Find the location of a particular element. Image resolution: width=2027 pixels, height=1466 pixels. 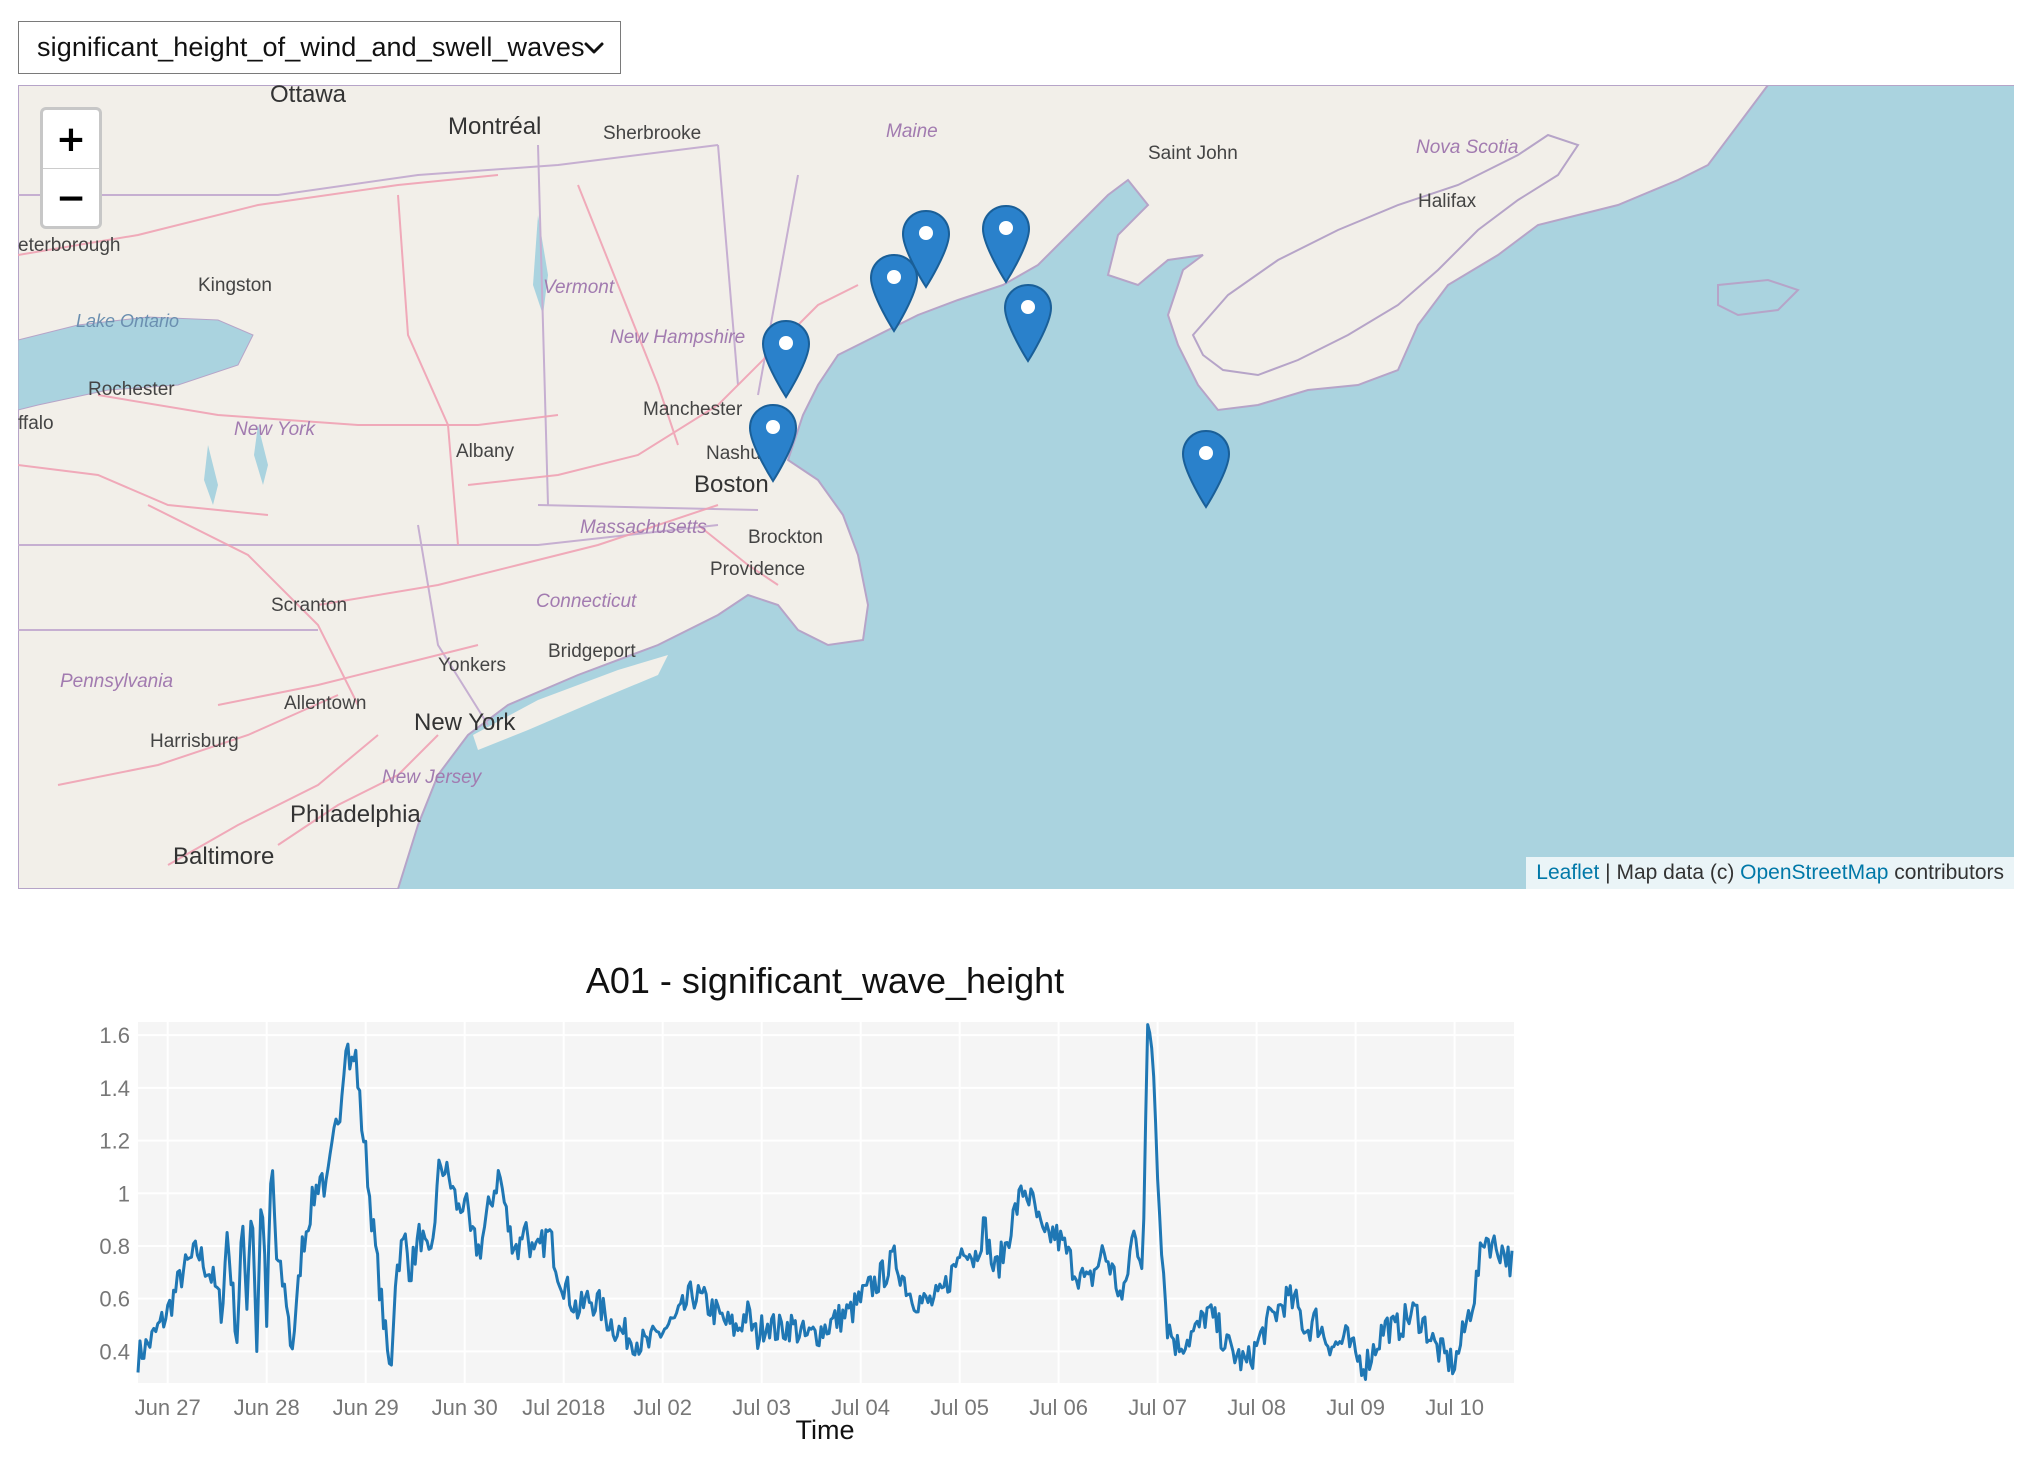

y-tick-label: 0.4 is located at coordinates (114, 1351).